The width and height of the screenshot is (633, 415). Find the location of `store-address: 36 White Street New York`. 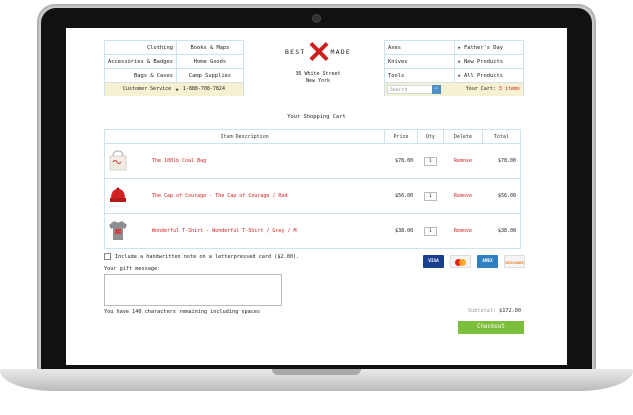

store-address: 36 White Street New York is located at coordinates (318, 78).